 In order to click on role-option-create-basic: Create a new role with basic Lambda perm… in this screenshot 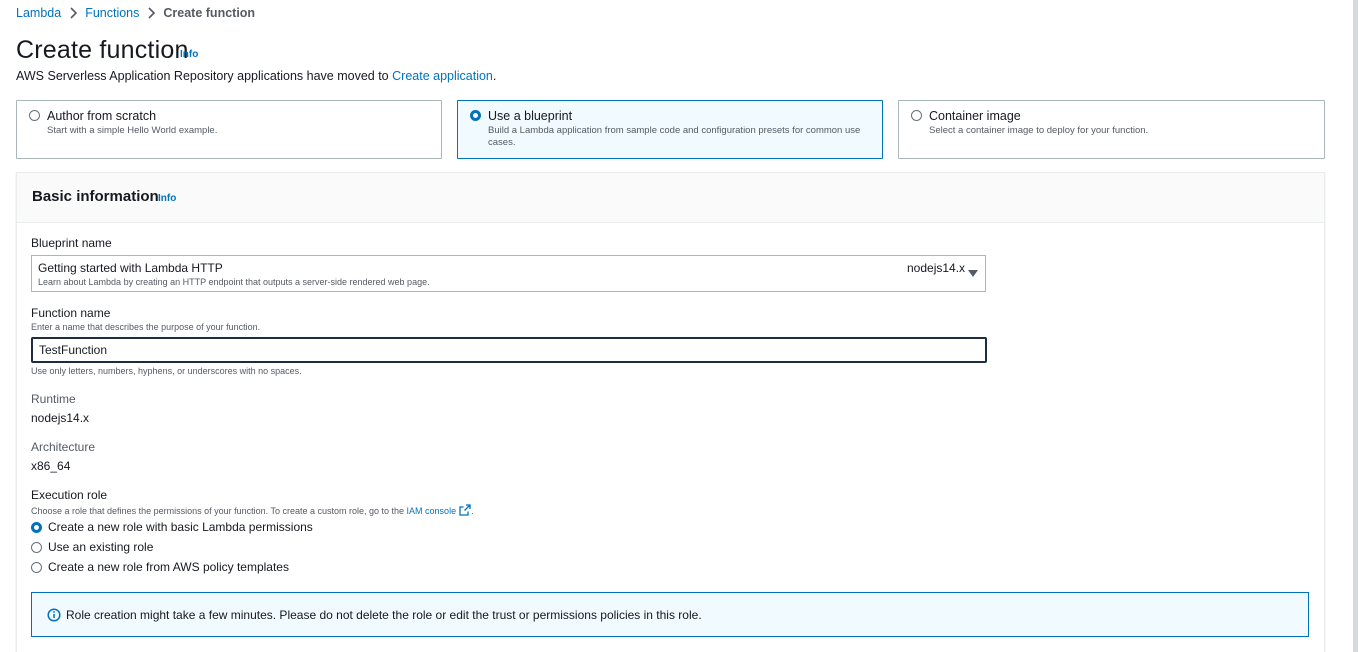, I will do `click(172, 527)`.